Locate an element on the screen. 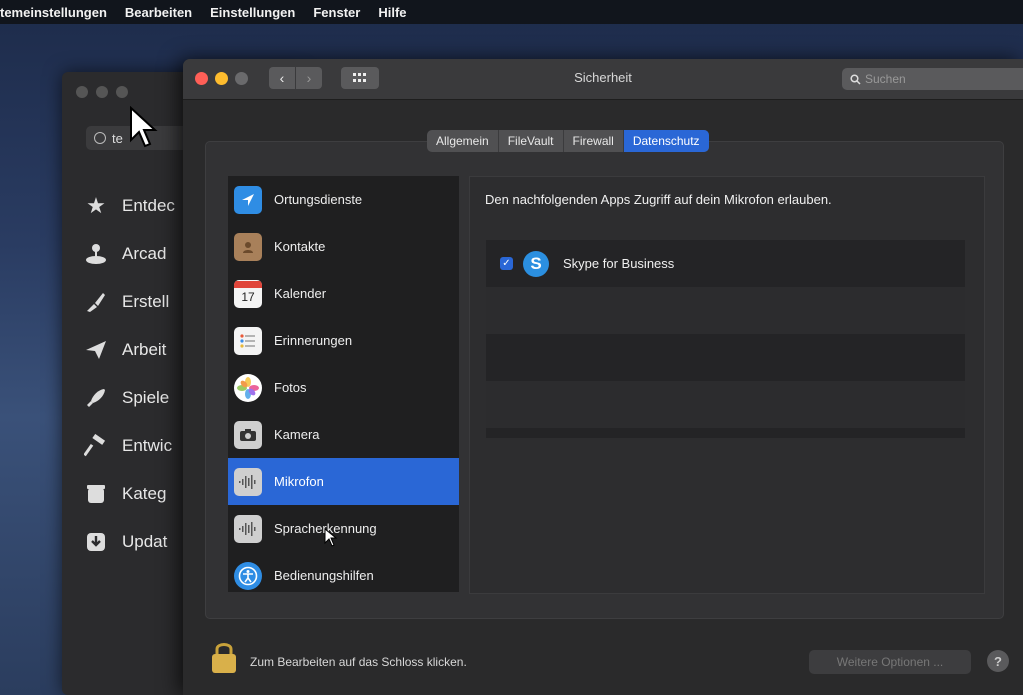  title-bar: ‹ › Sicherheit Suchen is located at coordinates (603, 79).